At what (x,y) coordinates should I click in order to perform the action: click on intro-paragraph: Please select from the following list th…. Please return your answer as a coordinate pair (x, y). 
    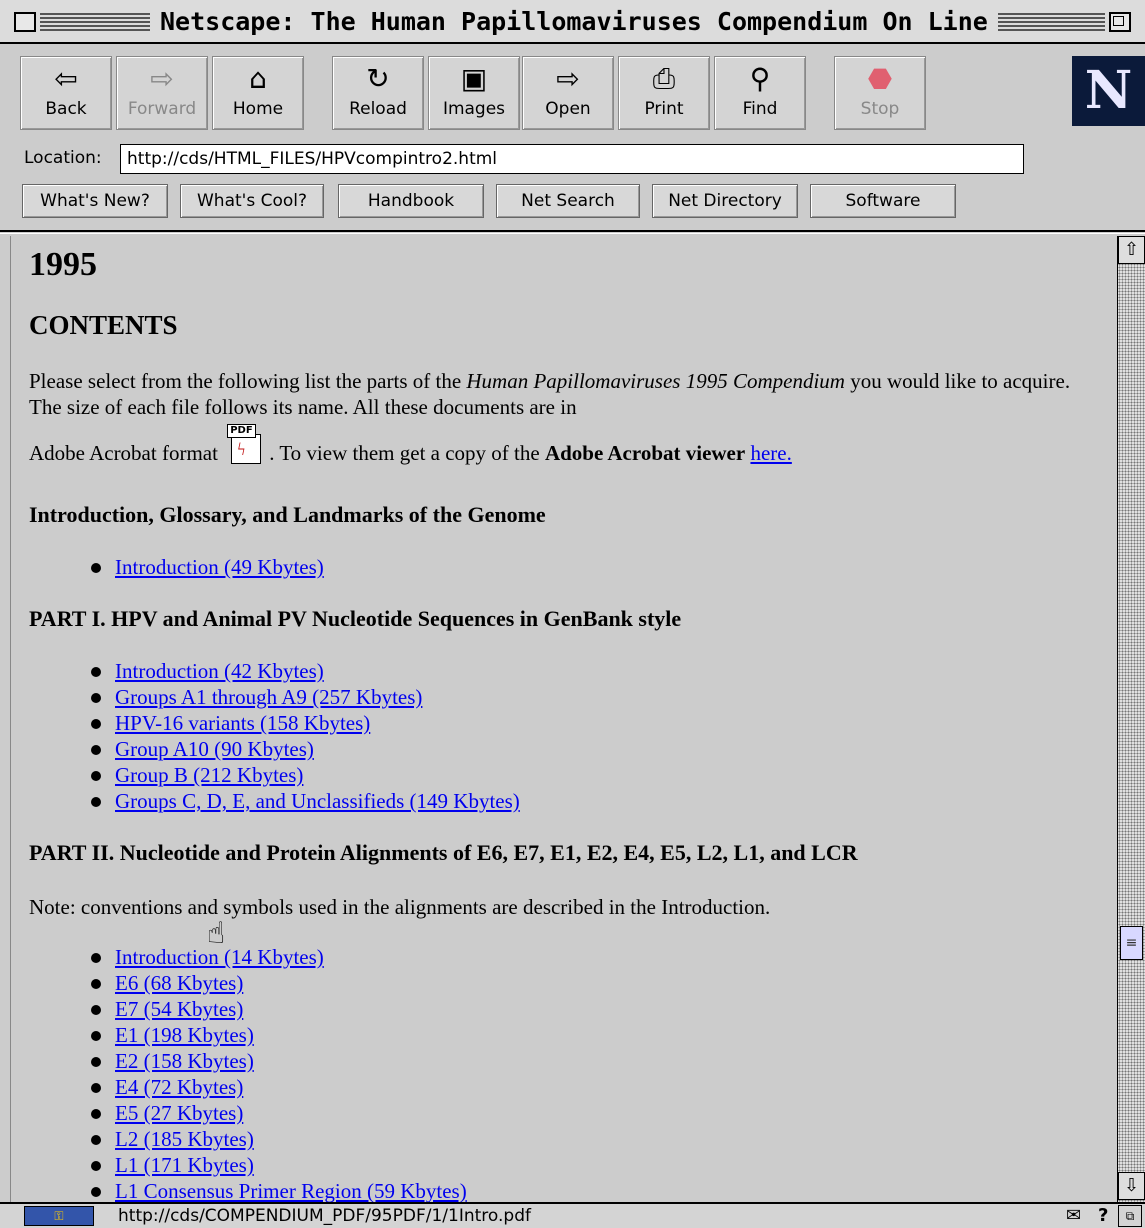
    Looking at the image, I should click on (559, 394).